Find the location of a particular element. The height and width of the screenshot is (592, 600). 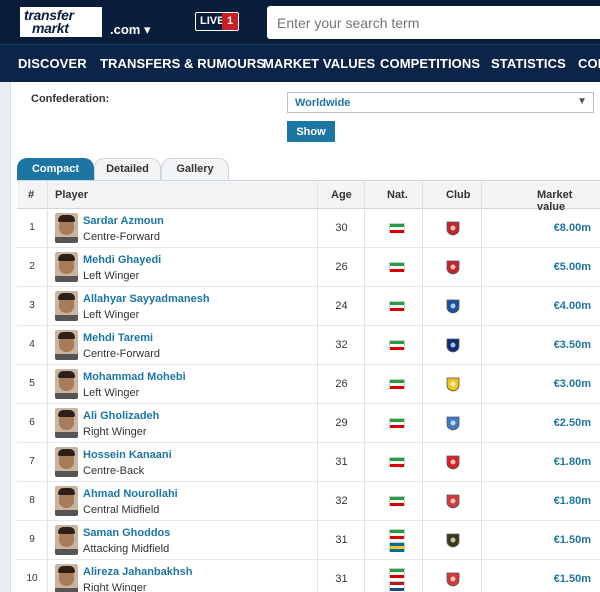

table-row: 6 Ali Gholizadeh Right Winger 29 €2.50m is located at coordinates (308, 423).